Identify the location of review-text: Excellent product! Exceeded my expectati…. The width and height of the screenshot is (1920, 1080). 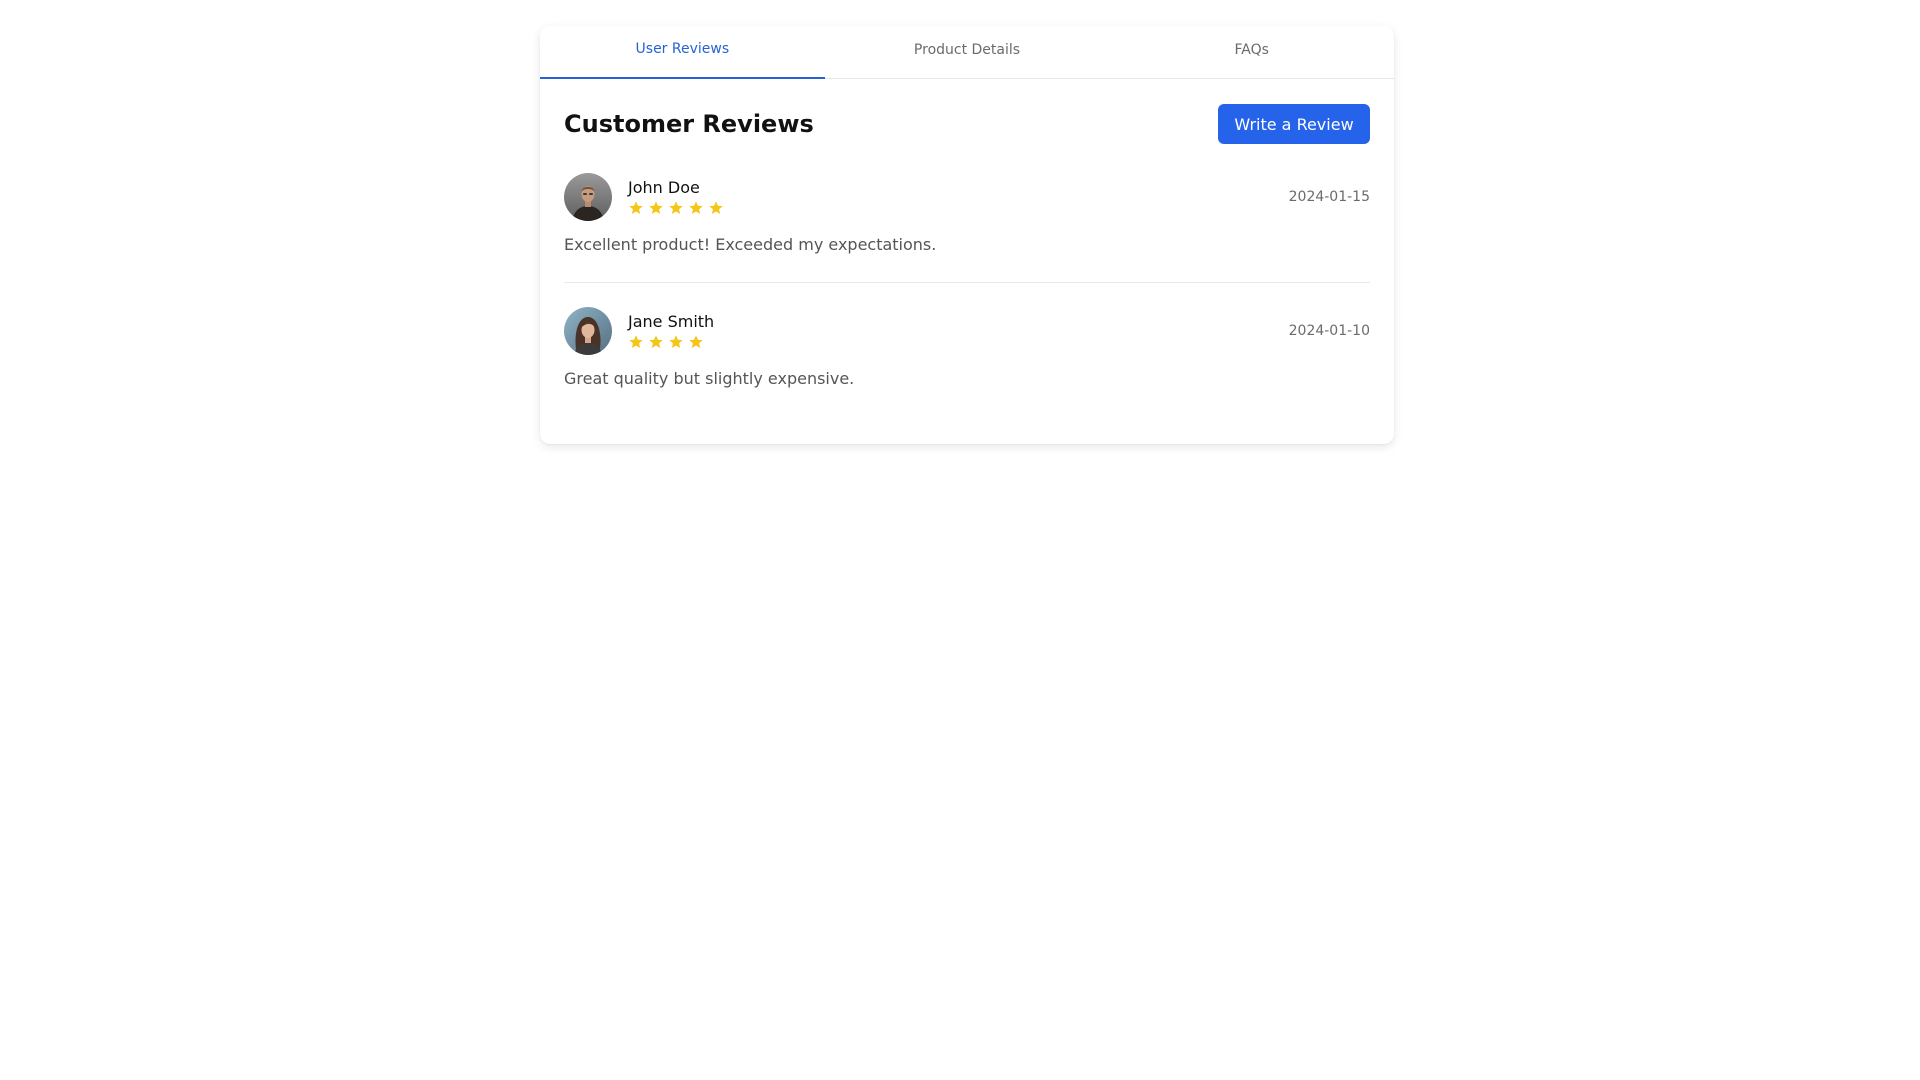
(750, 244).